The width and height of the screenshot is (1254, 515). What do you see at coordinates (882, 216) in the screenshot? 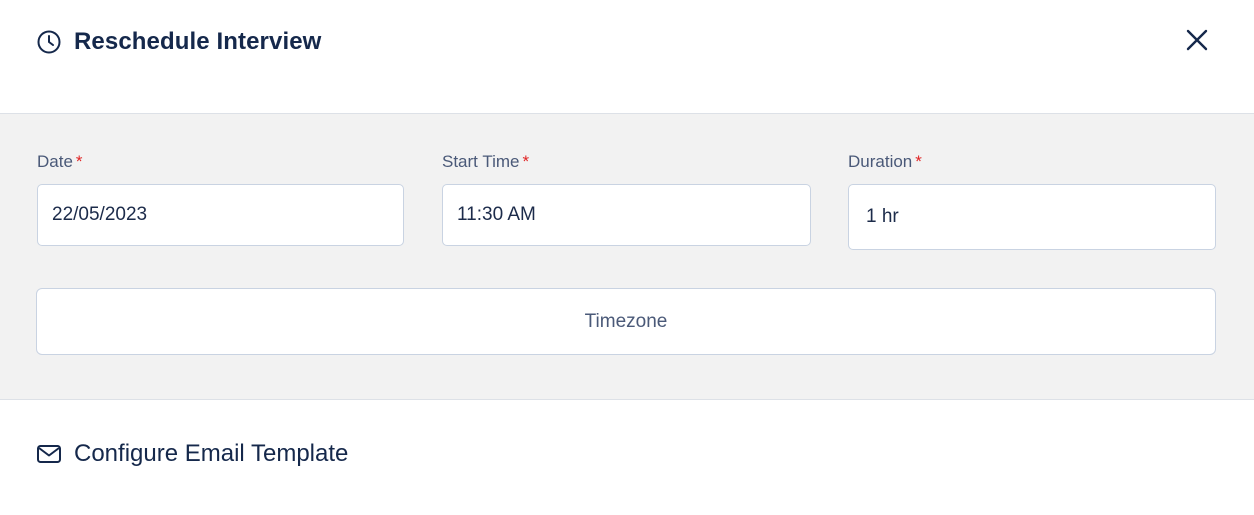
I see `duration-value: 1 hr` at bounding box center [882, 216].